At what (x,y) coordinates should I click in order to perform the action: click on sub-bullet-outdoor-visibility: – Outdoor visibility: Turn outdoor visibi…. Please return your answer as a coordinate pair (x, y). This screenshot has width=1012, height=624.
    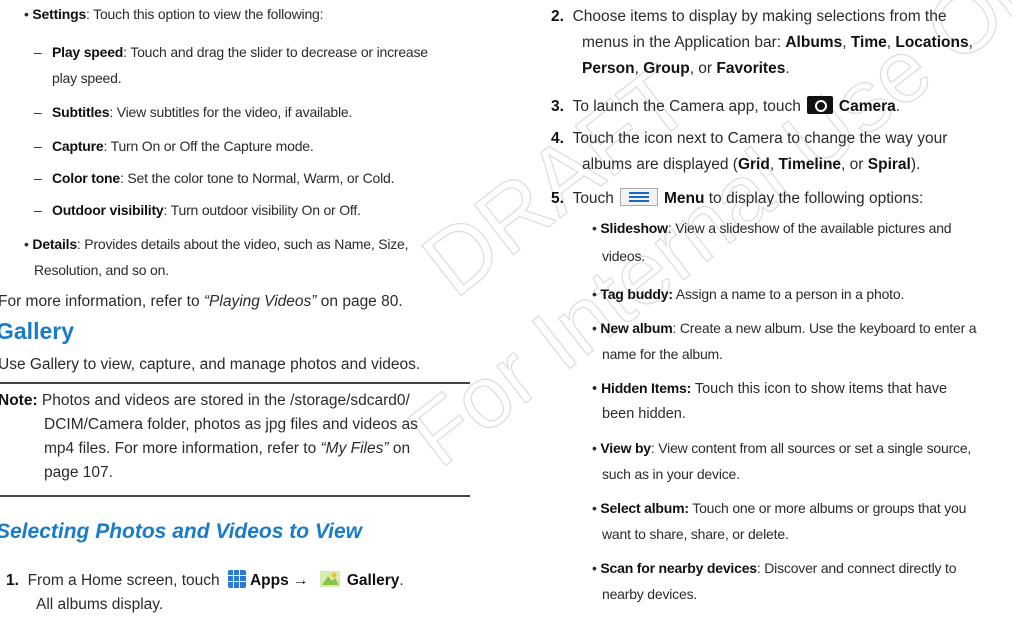
    Looking at the image, I should click on (197, 210).